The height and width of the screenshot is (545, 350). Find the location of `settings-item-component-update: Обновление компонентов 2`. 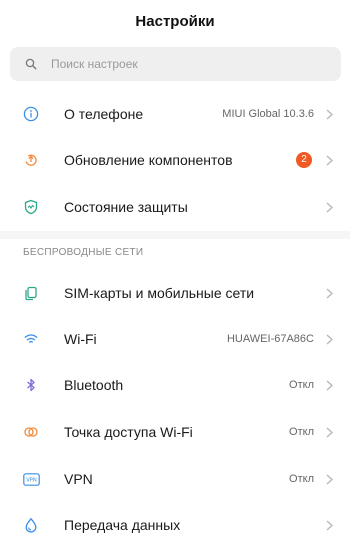

settings-item-component-update: Обновление компонентов 2 is located at coordinates (175, 160).